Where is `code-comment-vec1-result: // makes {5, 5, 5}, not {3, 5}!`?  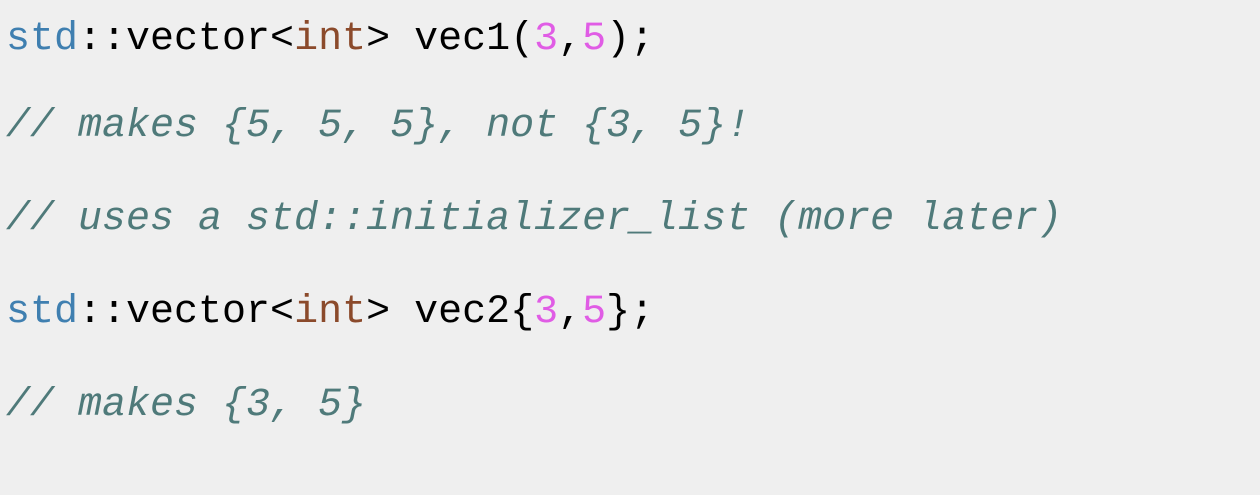 code-comment-vec1-result: // makes {5, 5, 5}, not {3, 5}! is located at coordinates (378, 126).